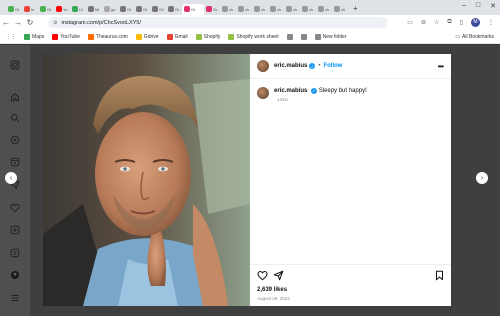  I want to click on tab-title: Ui, so click(81, 9).